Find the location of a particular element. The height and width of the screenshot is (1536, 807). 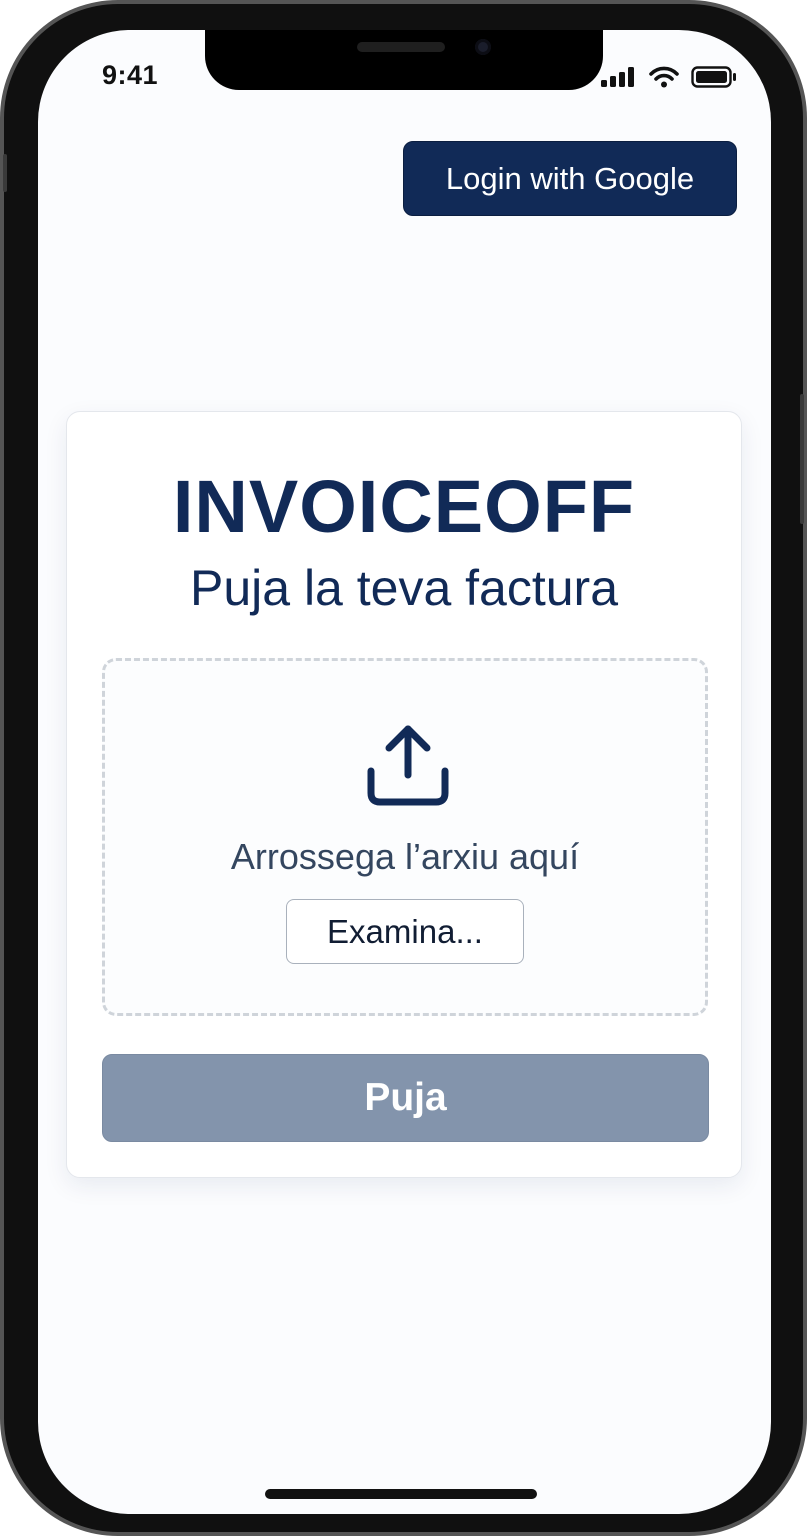

dropzone-instructions: Arrossega l’arxiu aquí is located at coordinates (405, 856).